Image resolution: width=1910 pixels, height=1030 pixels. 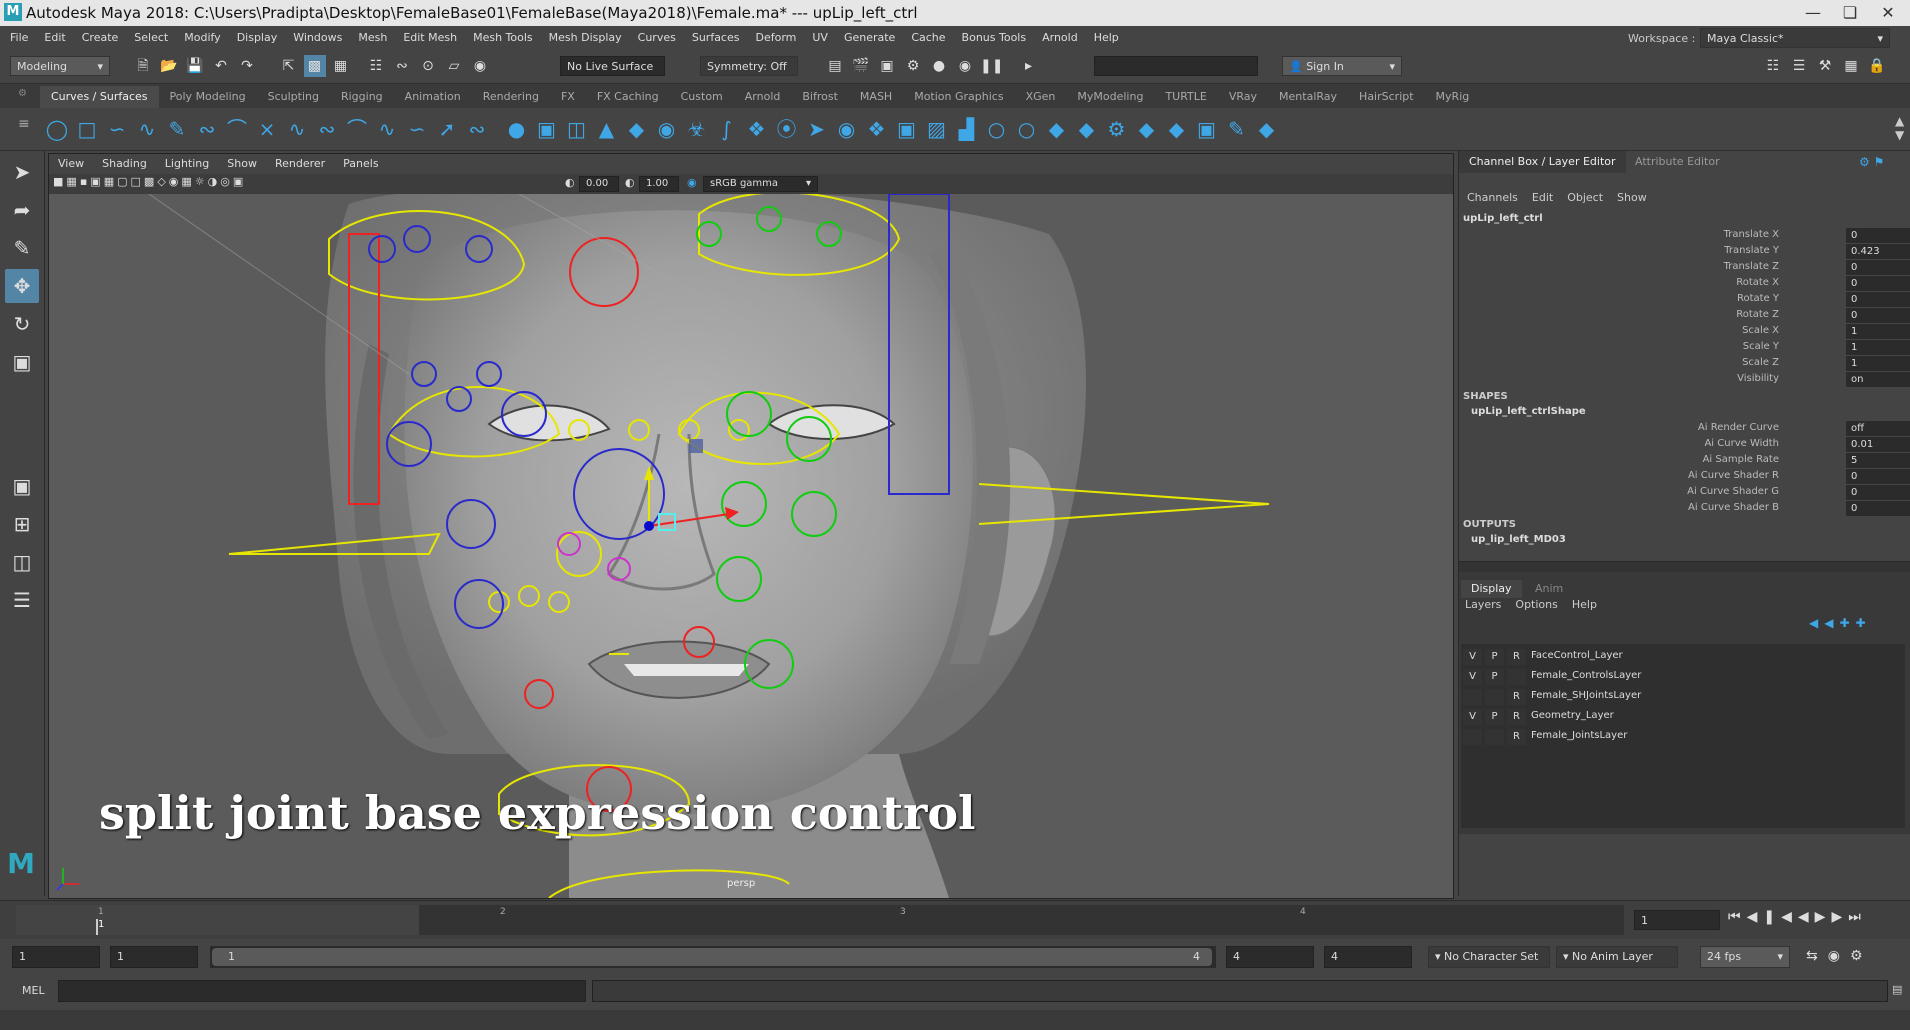 What do you see at coordinates (1176, 66) in the screenshot?
I see `input-line-field` at bounding box center [1176, 66].